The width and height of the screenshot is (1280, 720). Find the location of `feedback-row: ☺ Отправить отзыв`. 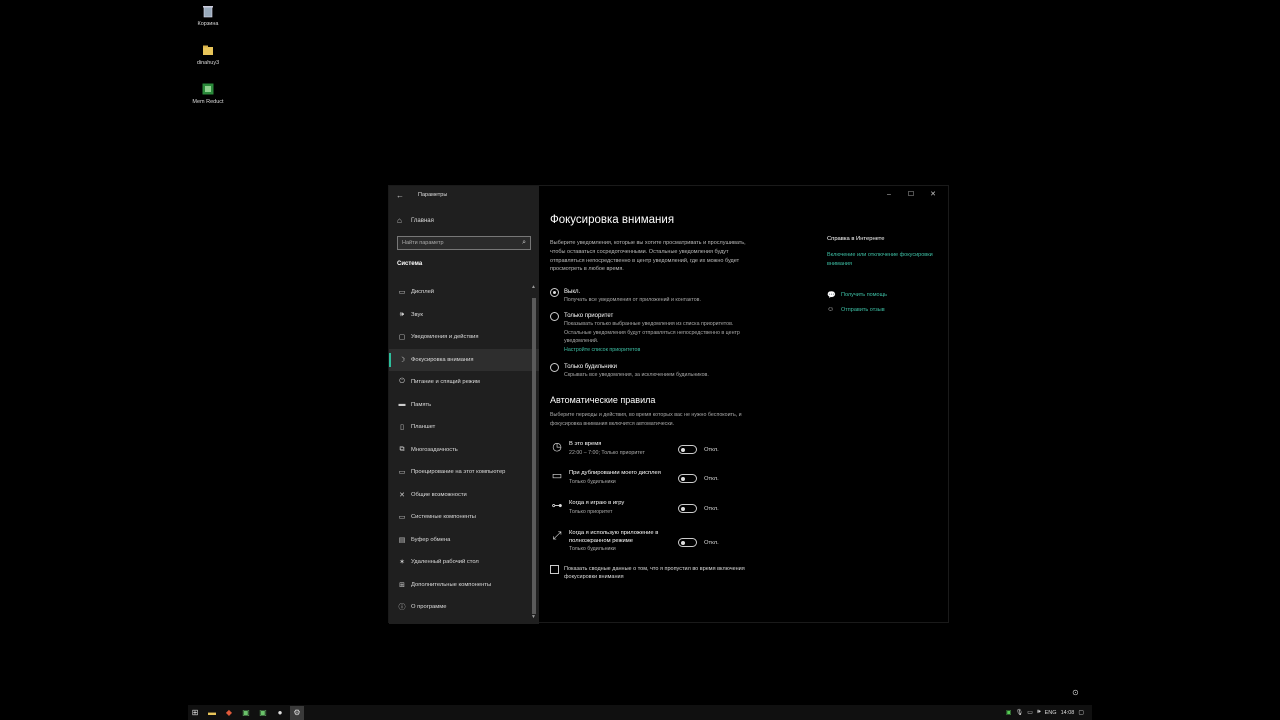

feedback-row: ☺ Отправить отзыв is located at coordinates (882, 310).